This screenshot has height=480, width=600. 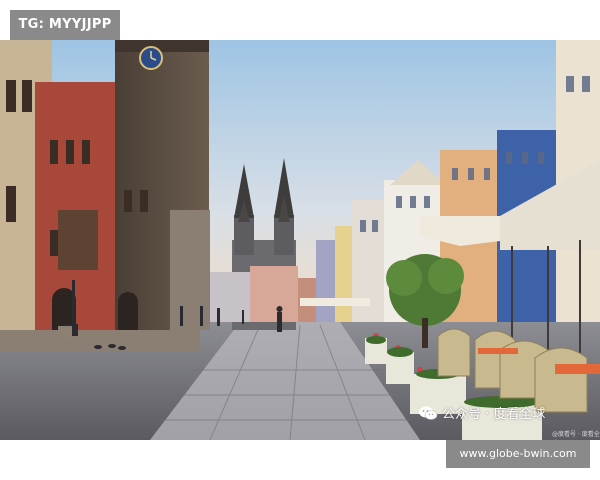 I want to click on astronomical-clock, so click(x=78, y=240).